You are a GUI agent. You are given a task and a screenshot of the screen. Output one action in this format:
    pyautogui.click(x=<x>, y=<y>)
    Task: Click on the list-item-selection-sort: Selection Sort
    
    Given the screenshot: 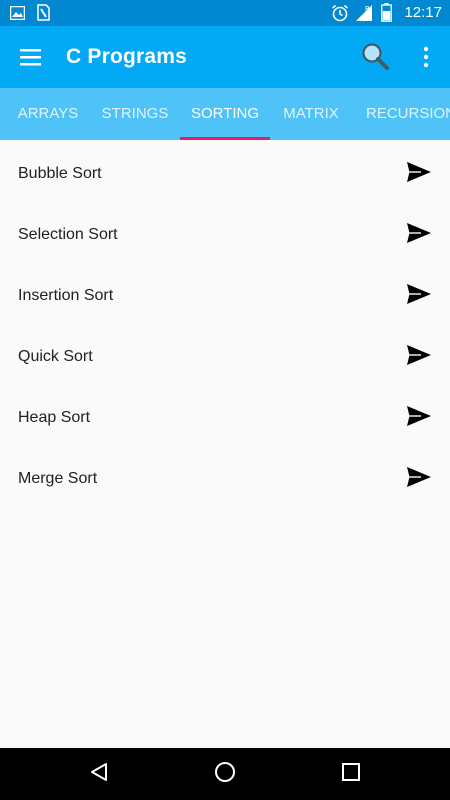 What is the action you would take?
    pyautogui.click(x=225, y=231)
    